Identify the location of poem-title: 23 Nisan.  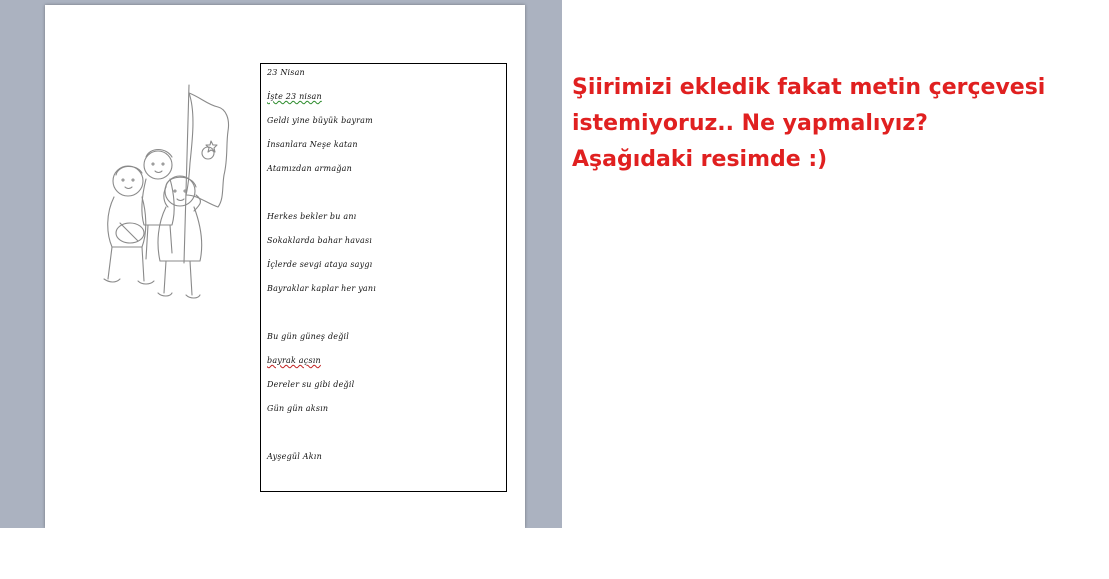
(286, 72).